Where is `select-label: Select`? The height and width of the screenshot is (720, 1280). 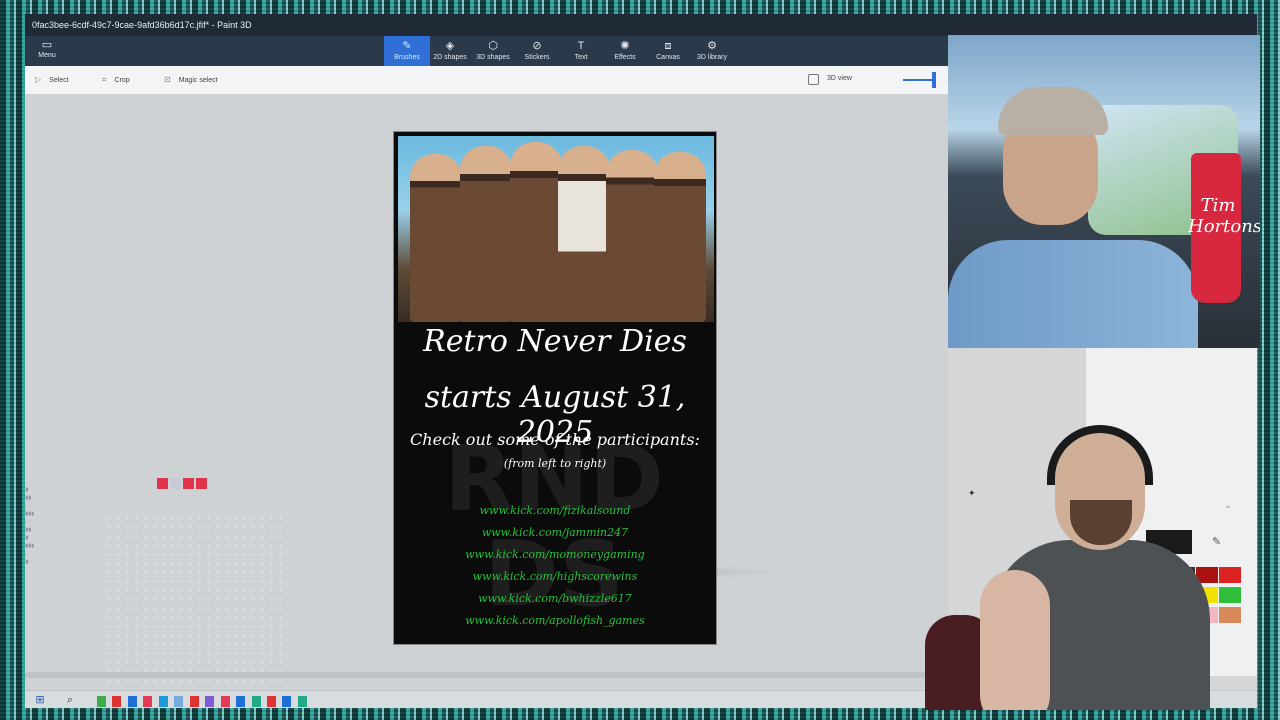 select-label: Select is located at coordinates (59, 80).